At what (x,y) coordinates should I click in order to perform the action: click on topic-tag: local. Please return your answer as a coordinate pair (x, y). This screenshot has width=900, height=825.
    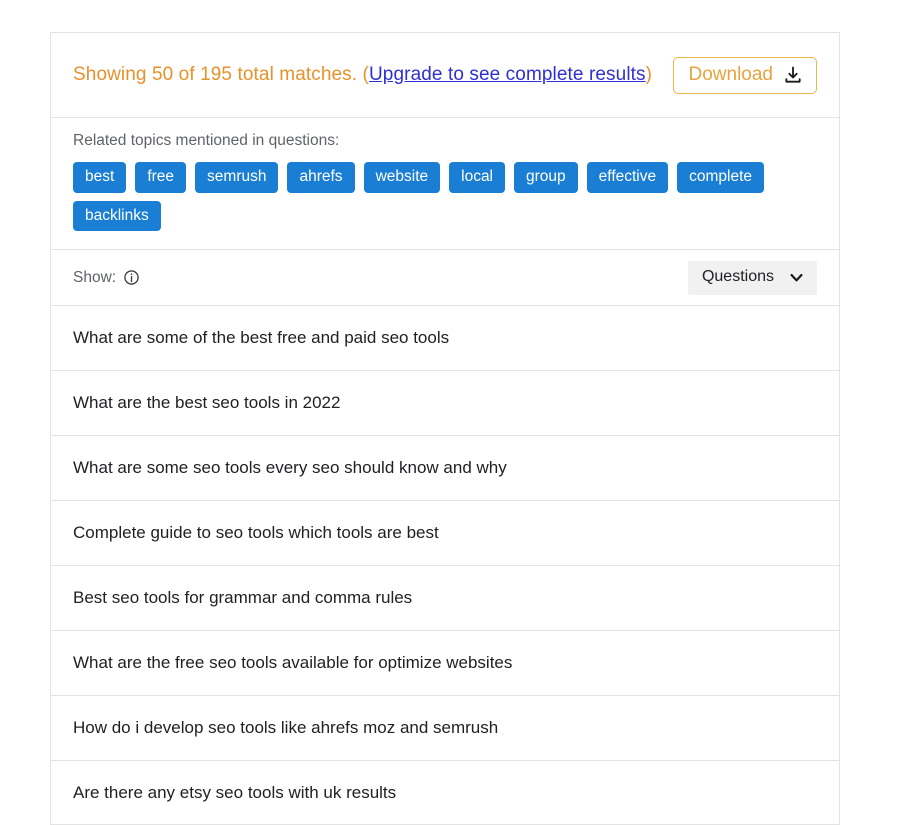
    Looking at the image, I should click on (477, 177).